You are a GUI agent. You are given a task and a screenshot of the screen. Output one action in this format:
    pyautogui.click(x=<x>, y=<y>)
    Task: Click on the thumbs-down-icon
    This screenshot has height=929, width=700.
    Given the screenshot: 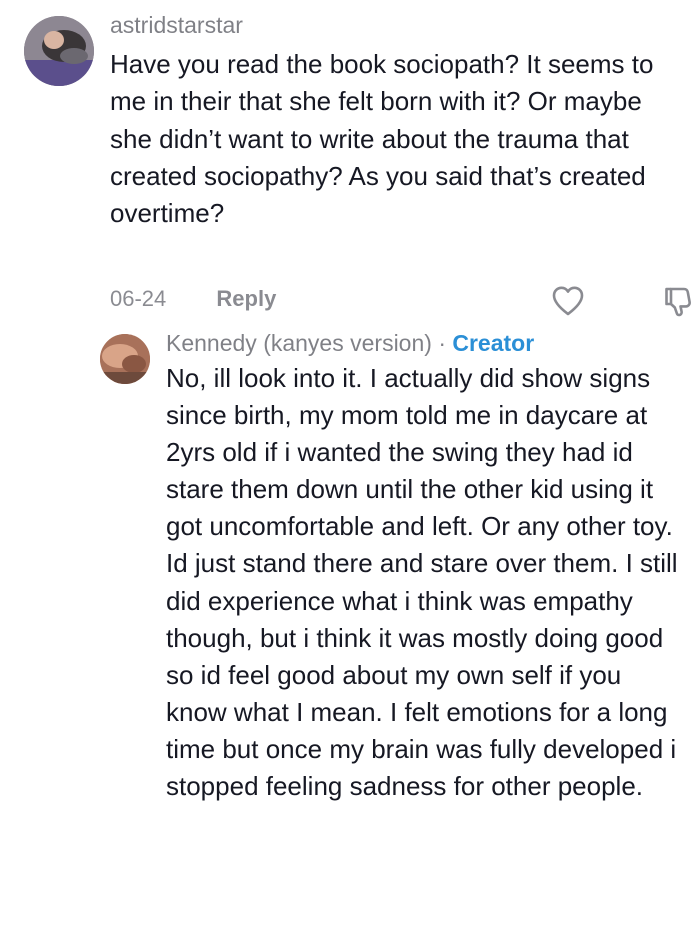 What is the action you would take?
    pyautogui.click(x=678, y=302)
    